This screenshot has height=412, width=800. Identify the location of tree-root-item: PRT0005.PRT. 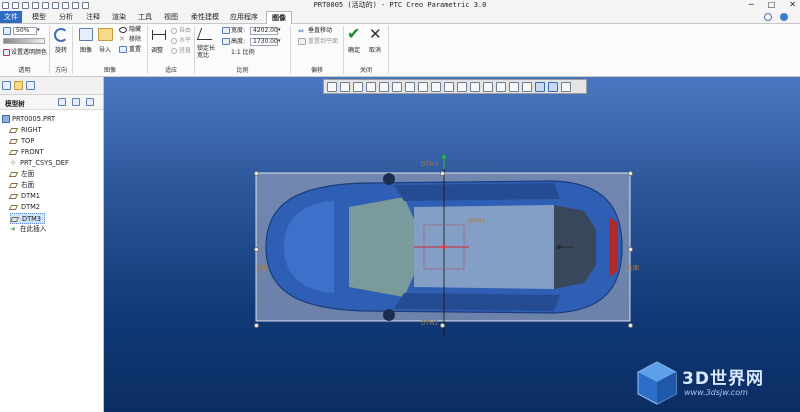
(28, 119).